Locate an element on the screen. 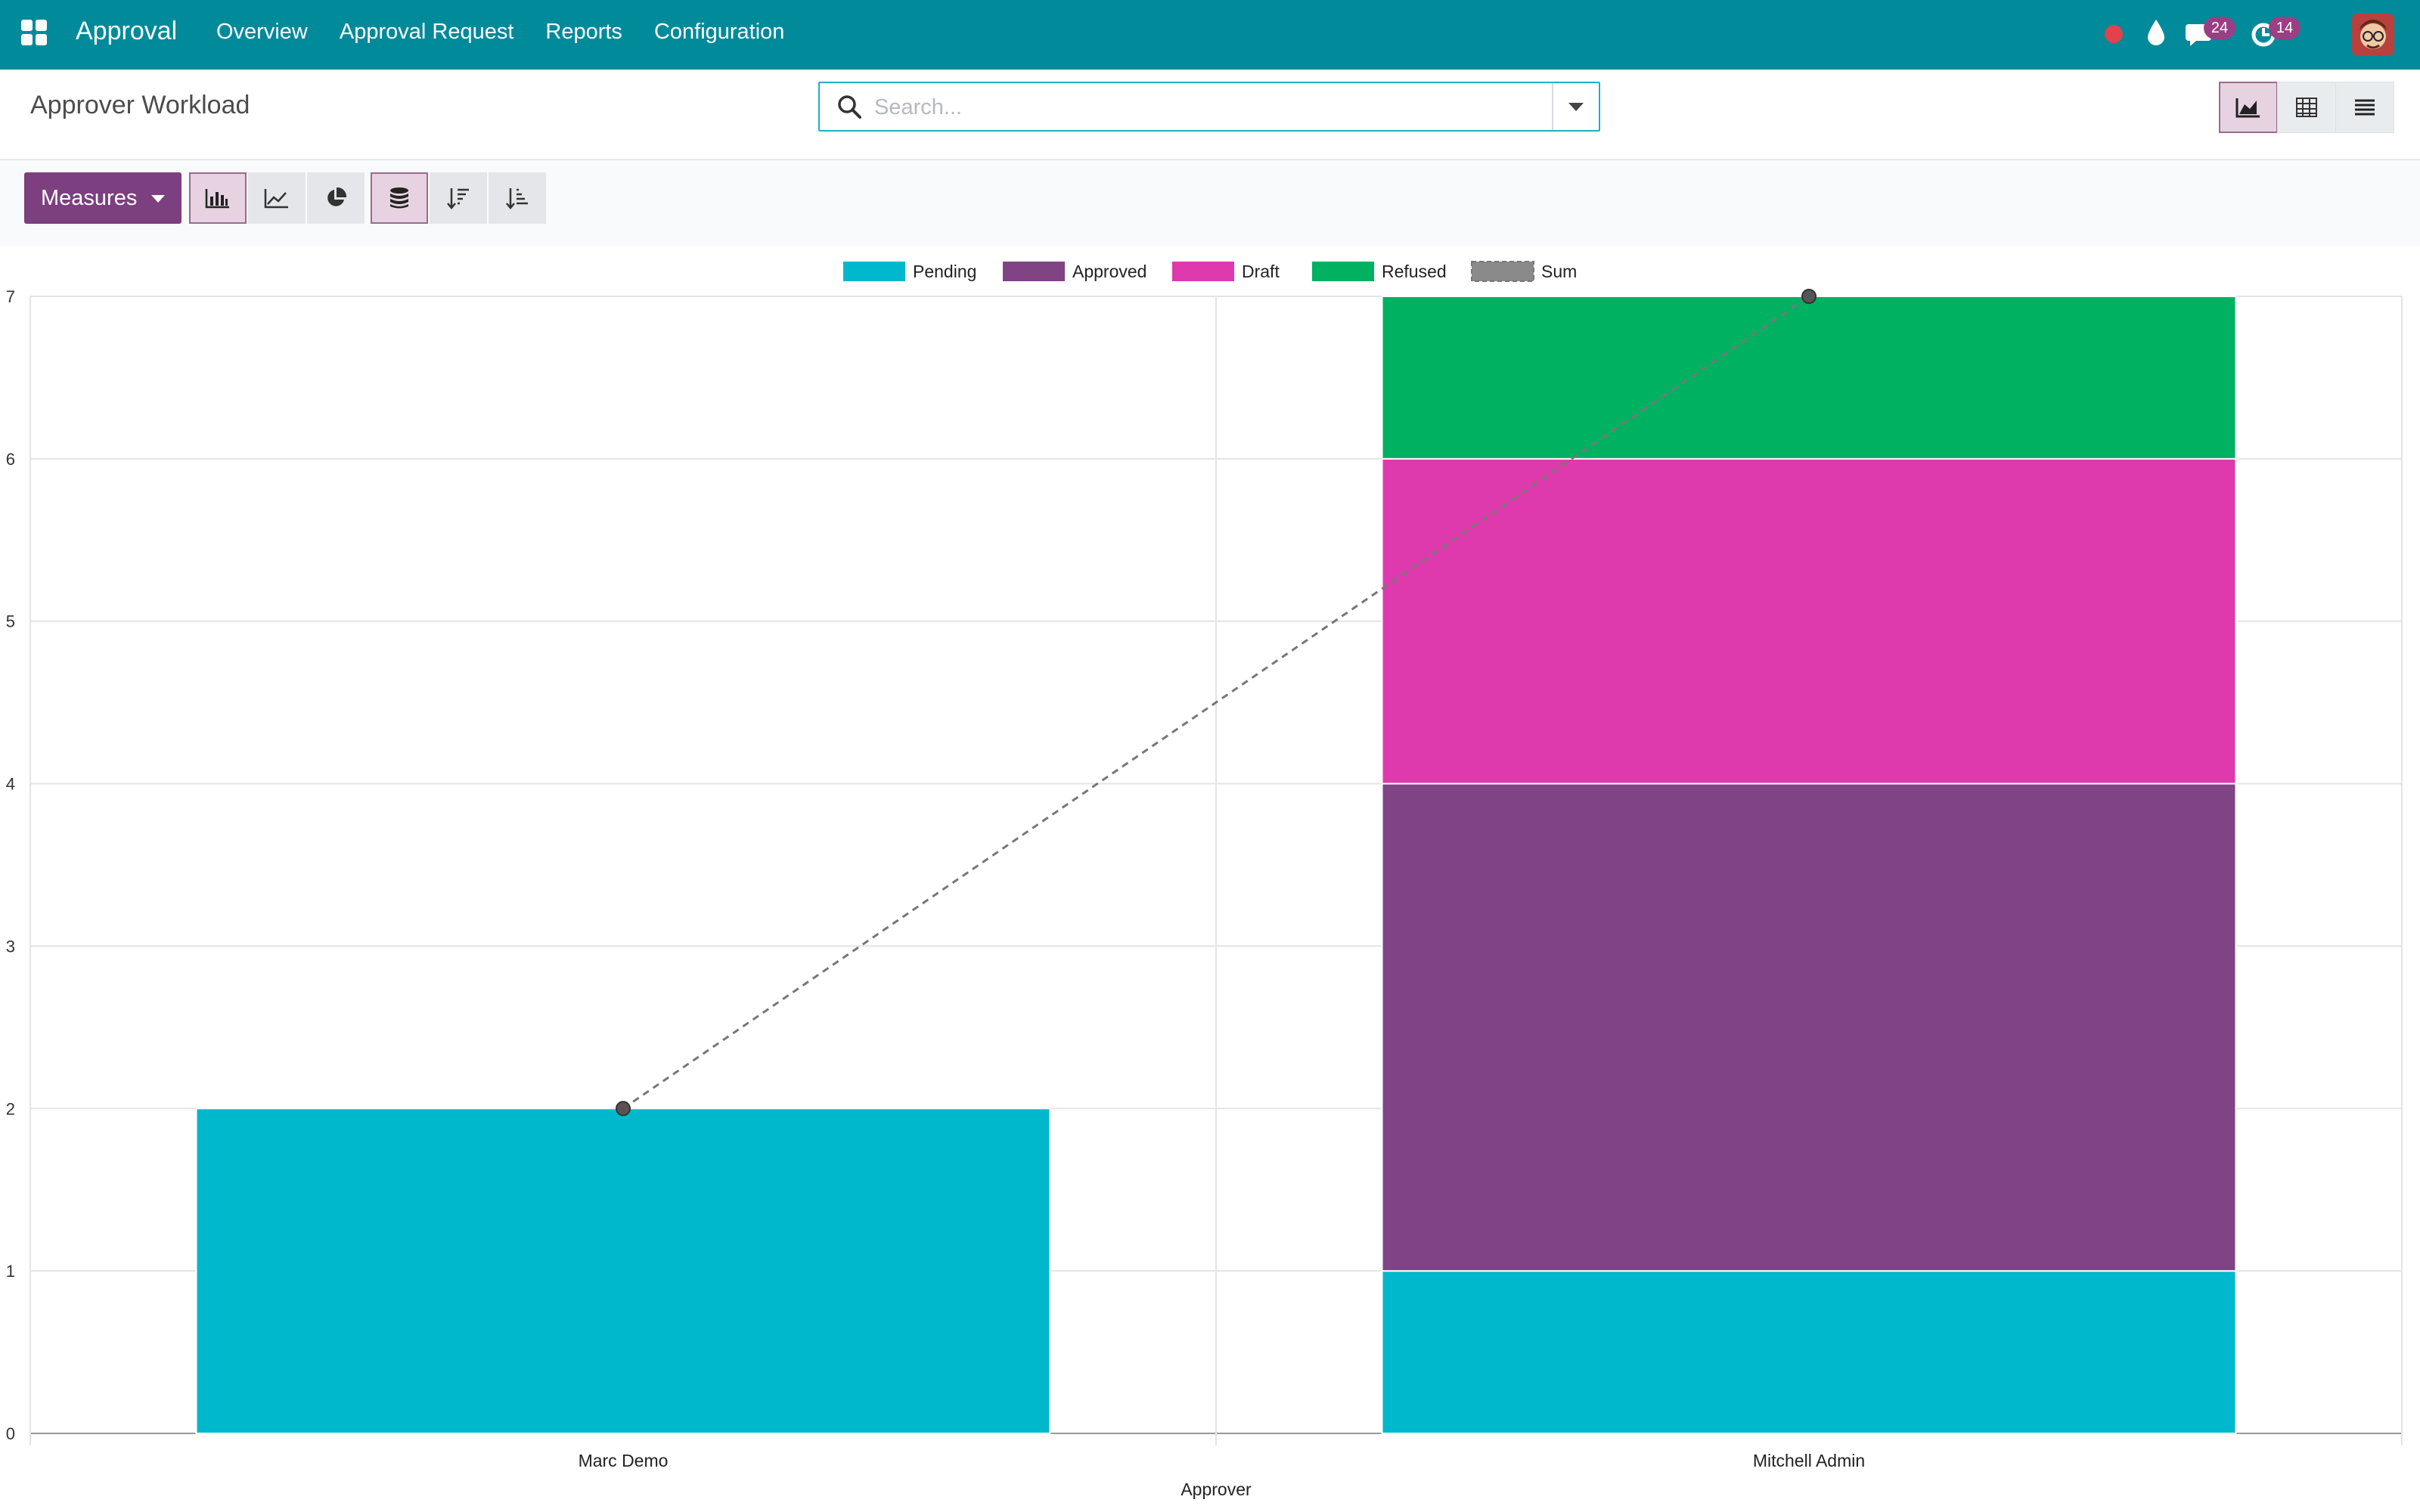  menu-overview: Overview is located at coordinates (262, 32).